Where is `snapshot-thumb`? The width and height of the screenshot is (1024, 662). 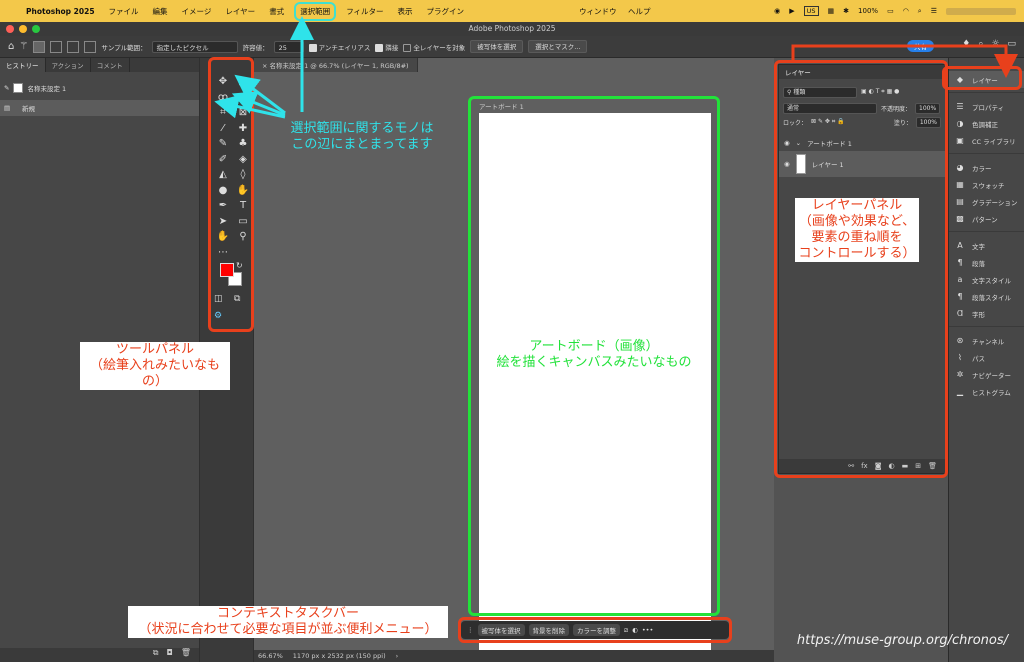 snapshot-thumb is located at coordinates (18, 88).